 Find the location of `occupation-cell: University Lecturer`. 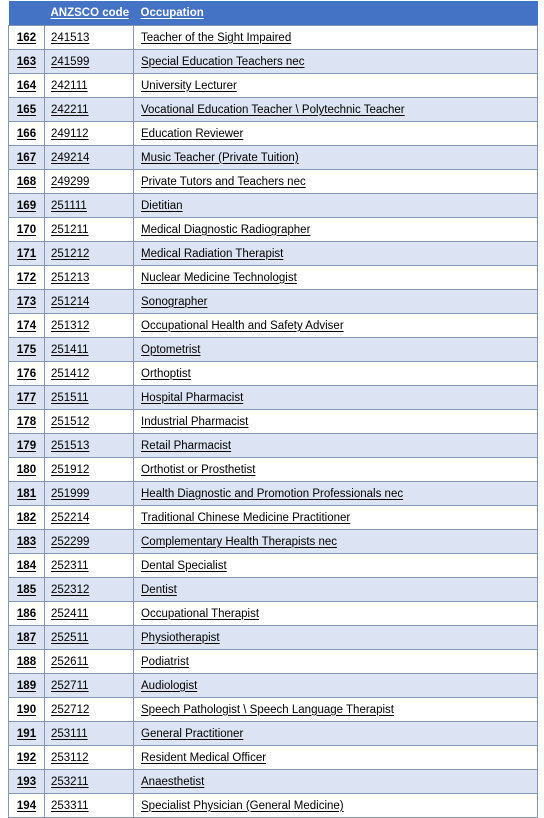

occupation-cell: University Lecturer is located at coordinates (335, 85).